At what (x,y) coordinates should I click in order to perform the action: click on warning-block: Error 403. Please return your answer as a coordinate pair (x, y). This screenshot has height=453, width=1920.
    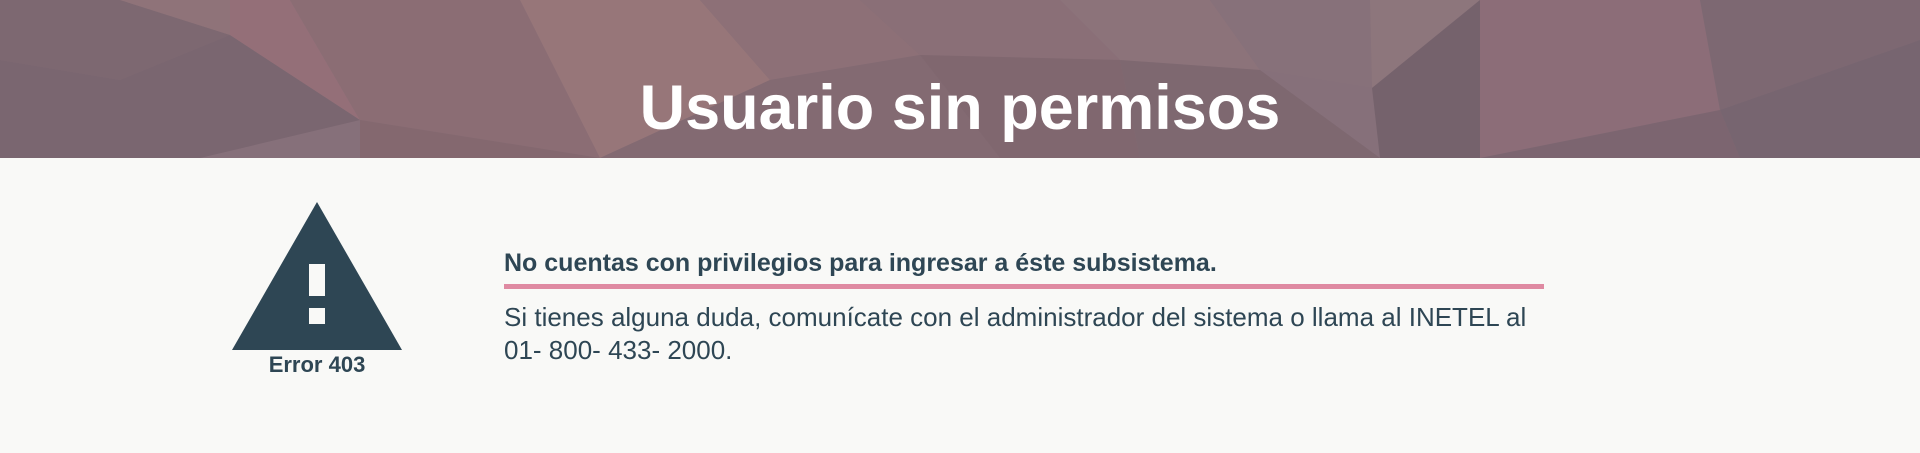
    Looking at the image, I should click on (317, 292).